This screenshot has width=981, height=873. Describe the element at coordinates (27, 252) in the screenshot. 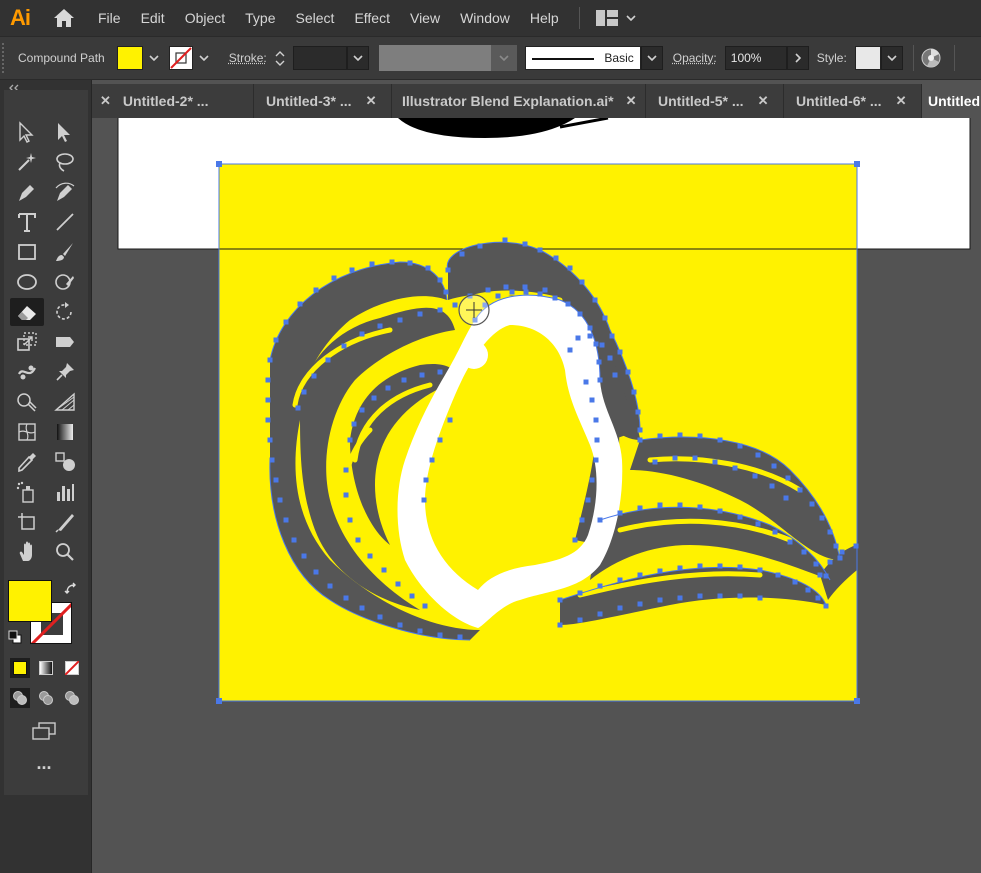

I see `rectangle-tool` at that location.